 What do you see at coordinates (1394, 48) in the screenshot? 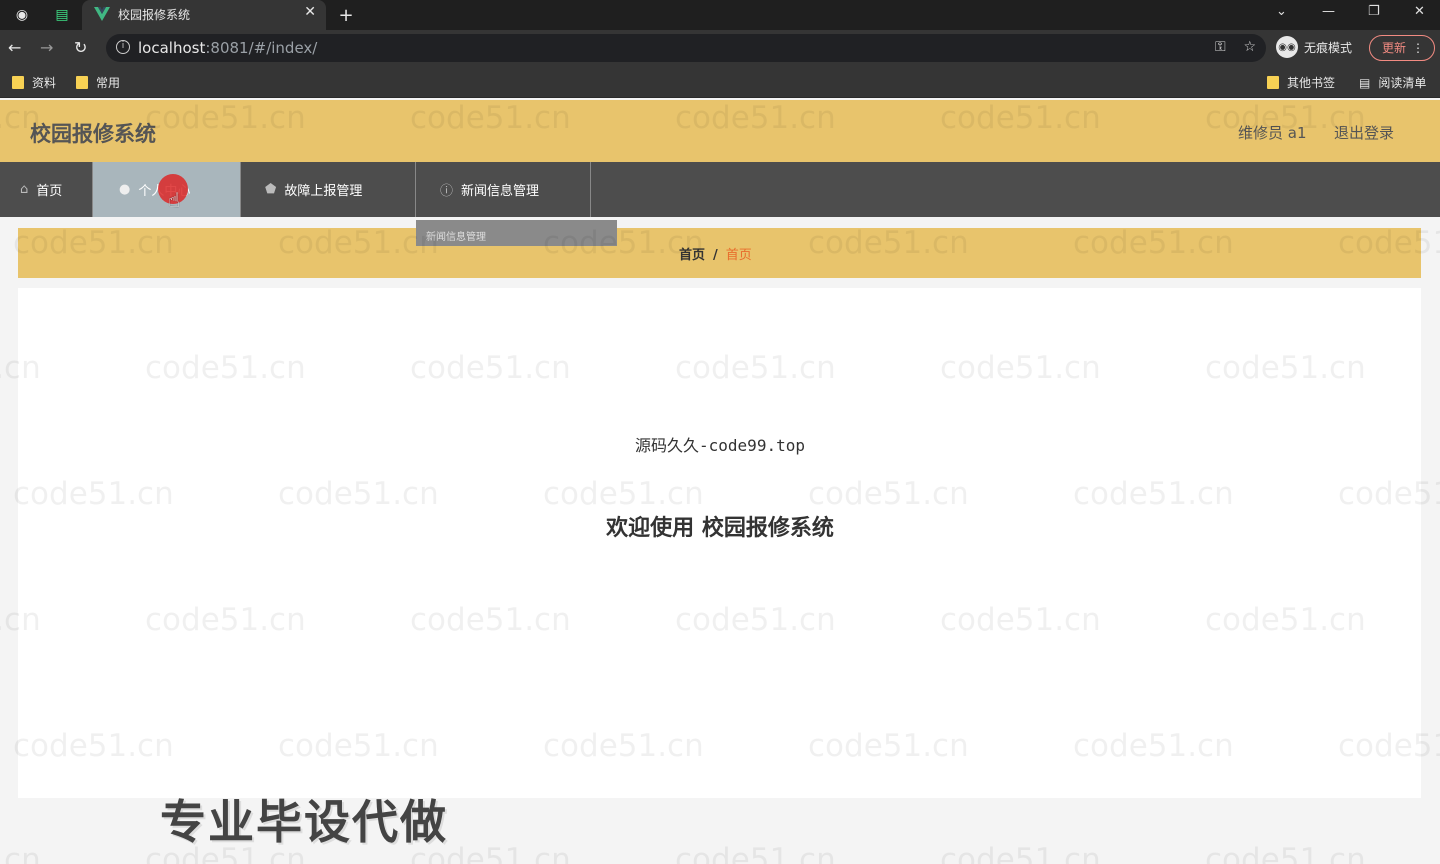
I see `update-label: 更新` at bounding box center [1394, 48].